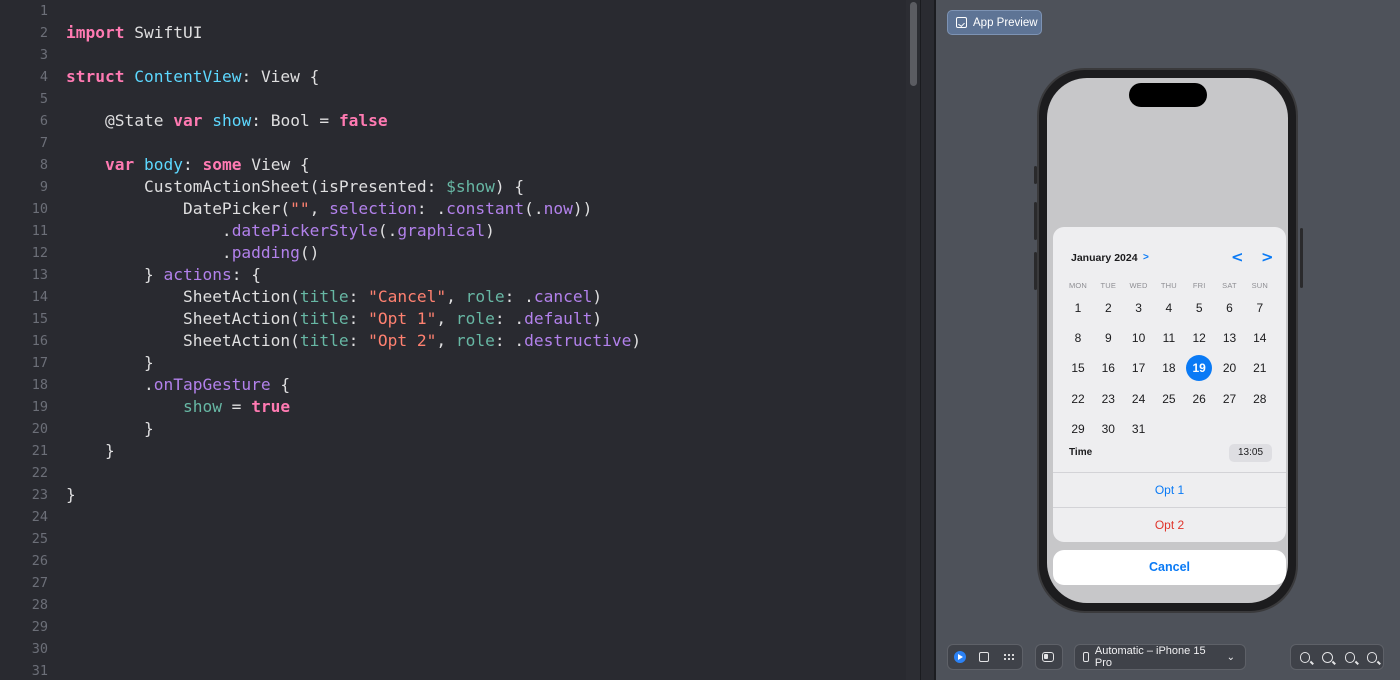  I want to click on calendar-day: 3, so click(1139, 308).